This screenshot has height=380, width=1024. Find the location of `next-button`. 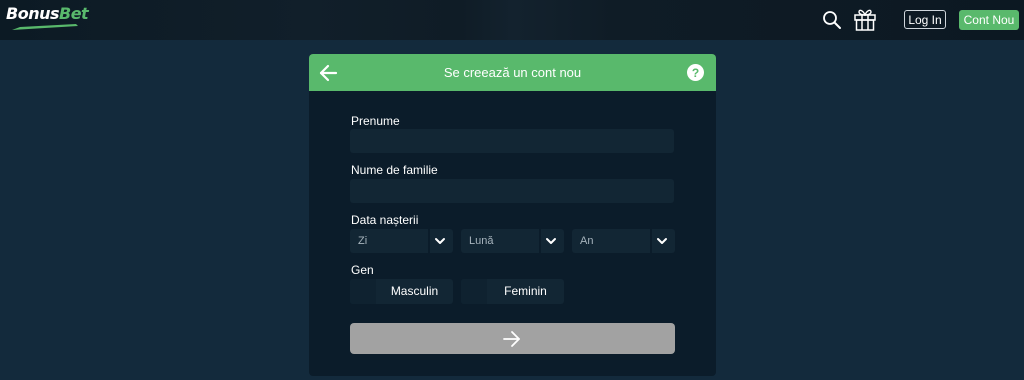

next-button is located at coordinates (512, 338).